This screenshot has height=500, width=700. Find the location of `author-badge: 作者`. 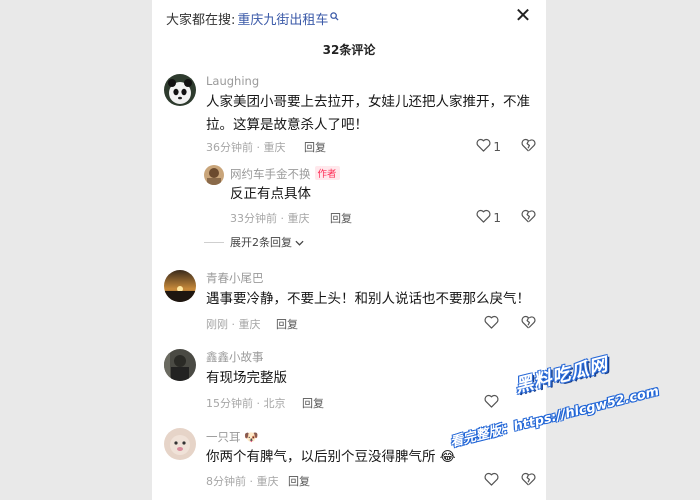

author-badge: 作者 is located at coordinates (327, 173).